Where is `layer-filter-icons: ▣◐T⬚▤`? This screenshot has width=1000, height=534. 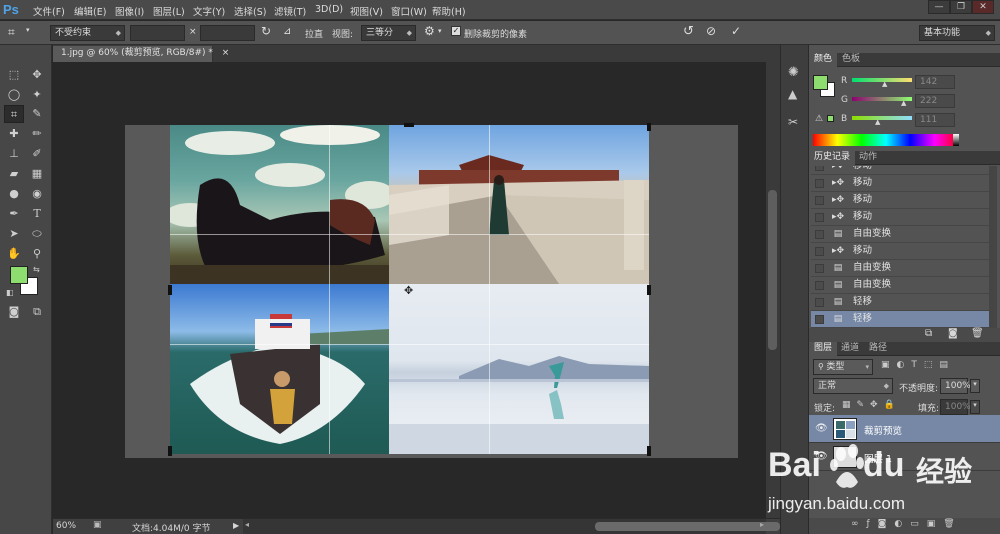
layer-filter-icons: ▣◐T⬚▤ is located at coordinates (918, 365).